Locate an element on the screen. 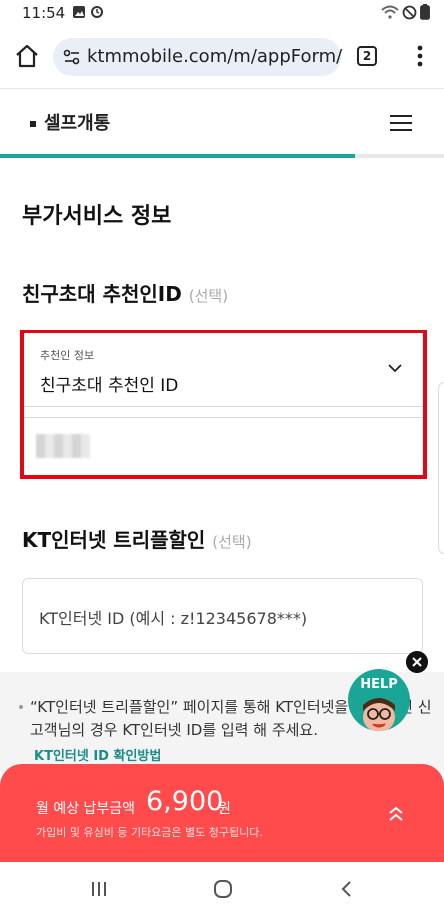  recent-apps-icon is located at coordinates (99, 889).